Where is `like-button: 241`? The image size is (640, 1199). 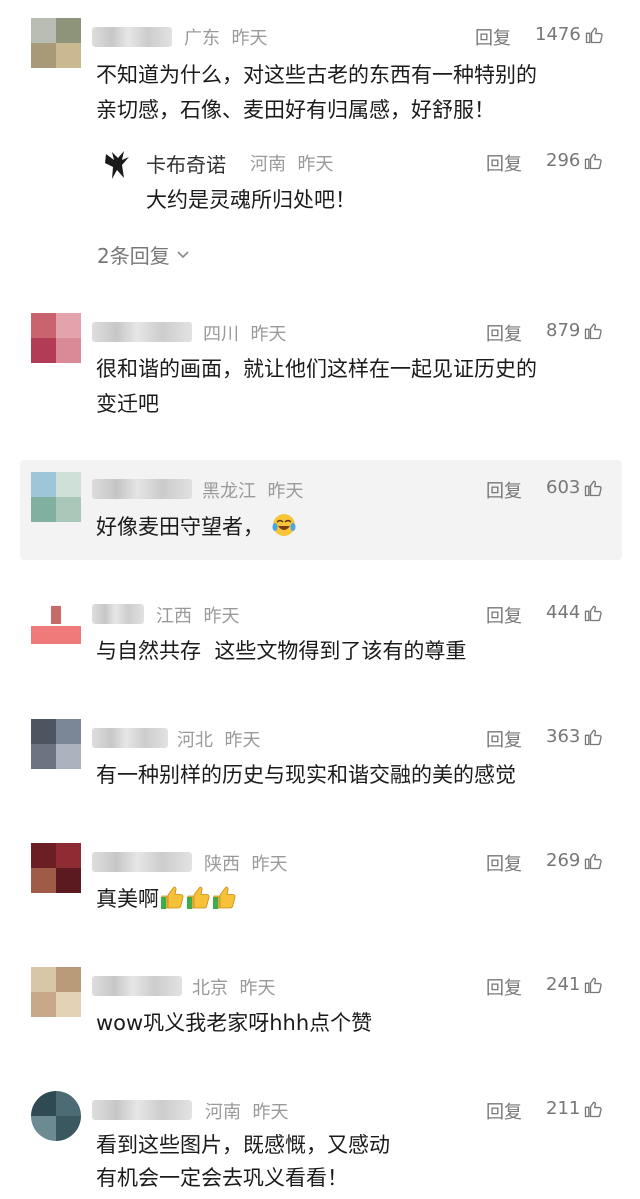 like-button: 241 is located at coordinates (574, 984).